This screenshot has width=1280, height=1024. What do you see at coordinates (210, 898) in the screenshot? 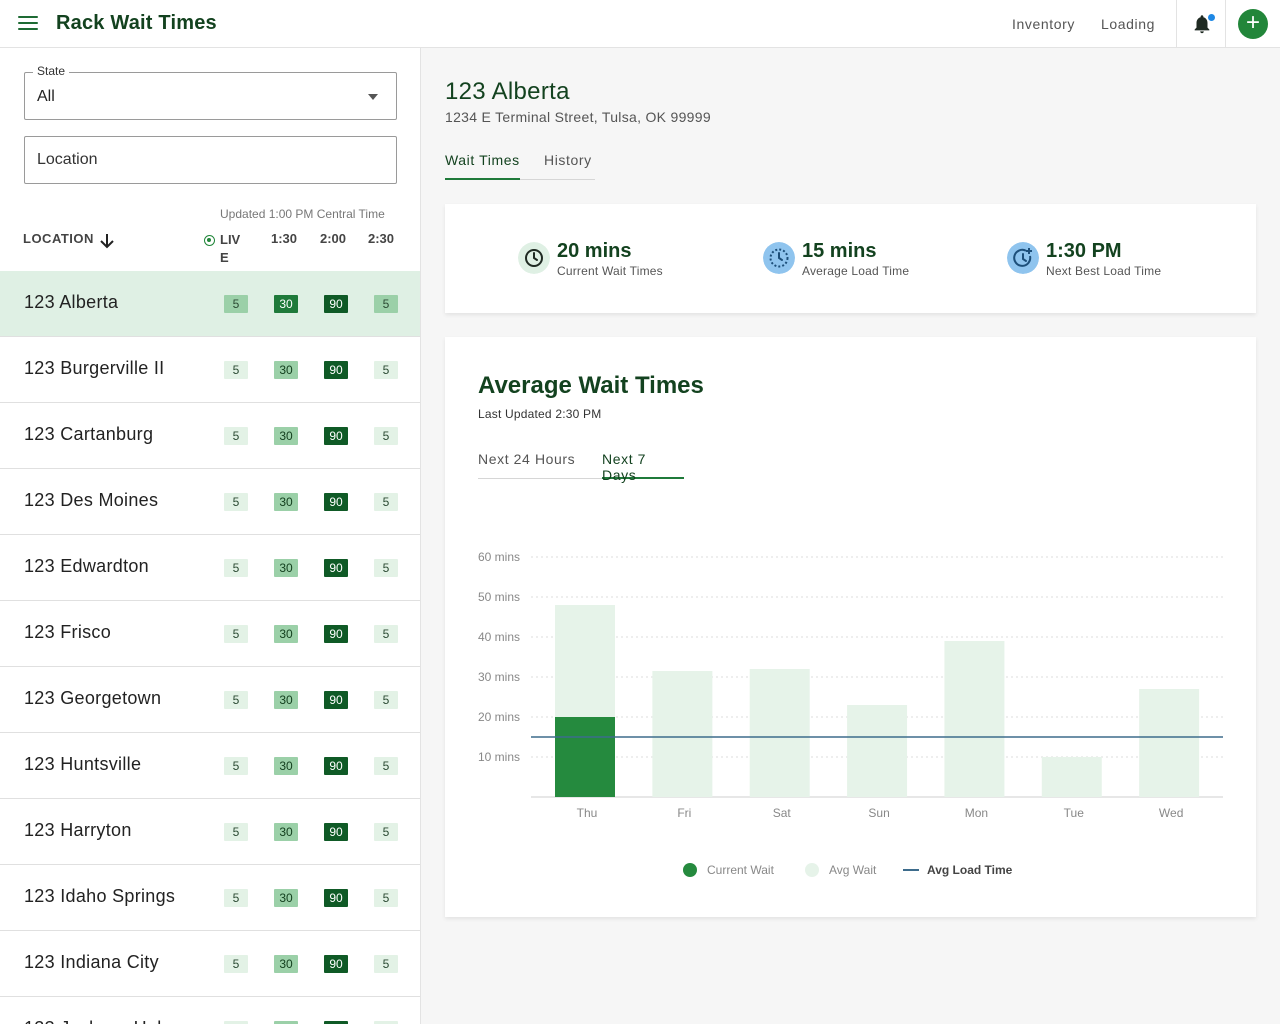
I see `location-row: 123 Idaho Springs 5 30 90 5` at bounding box center [210, 898].